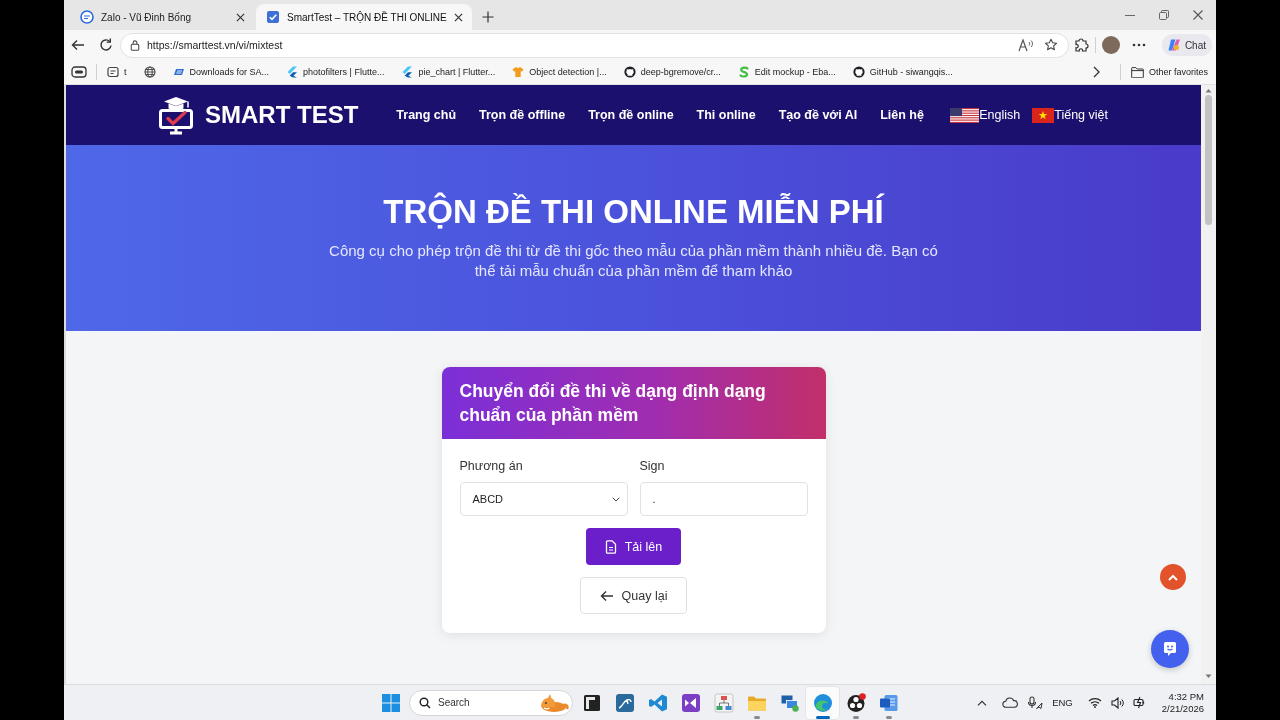 Image resolution: width=1280 pixels, height=720 pixels. Describe the element at coordinates (518, 72) in the screenshot. I see `shirt-icon` at that location.